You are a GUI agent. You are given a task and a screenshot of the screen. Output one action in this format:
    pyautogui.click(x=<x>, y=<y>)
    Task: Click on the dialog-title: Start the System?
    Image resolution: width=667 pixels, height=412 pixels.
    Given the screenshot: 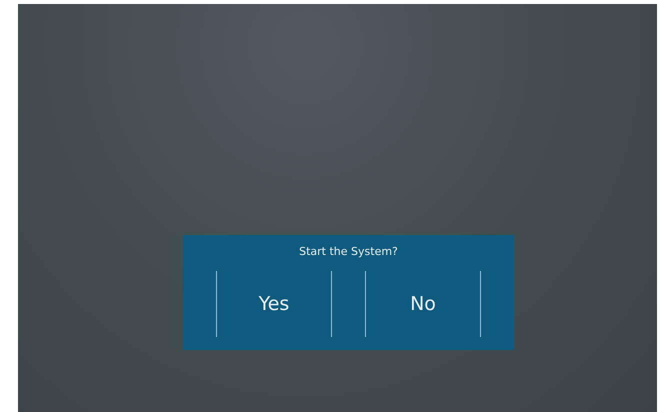 What is the action you would take?
    pyautogui.click(x=348, y=252)
    